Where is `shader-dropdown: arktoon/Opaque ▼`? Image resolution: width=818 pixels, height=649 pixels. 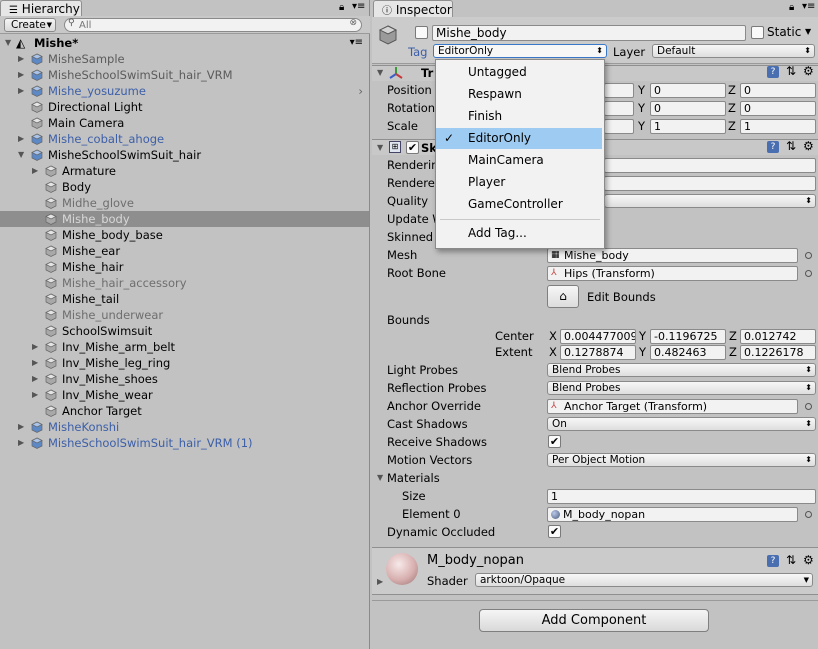
shader-dropdown: arktoon/Opaque ▼ is located at coordinates (644, 580).